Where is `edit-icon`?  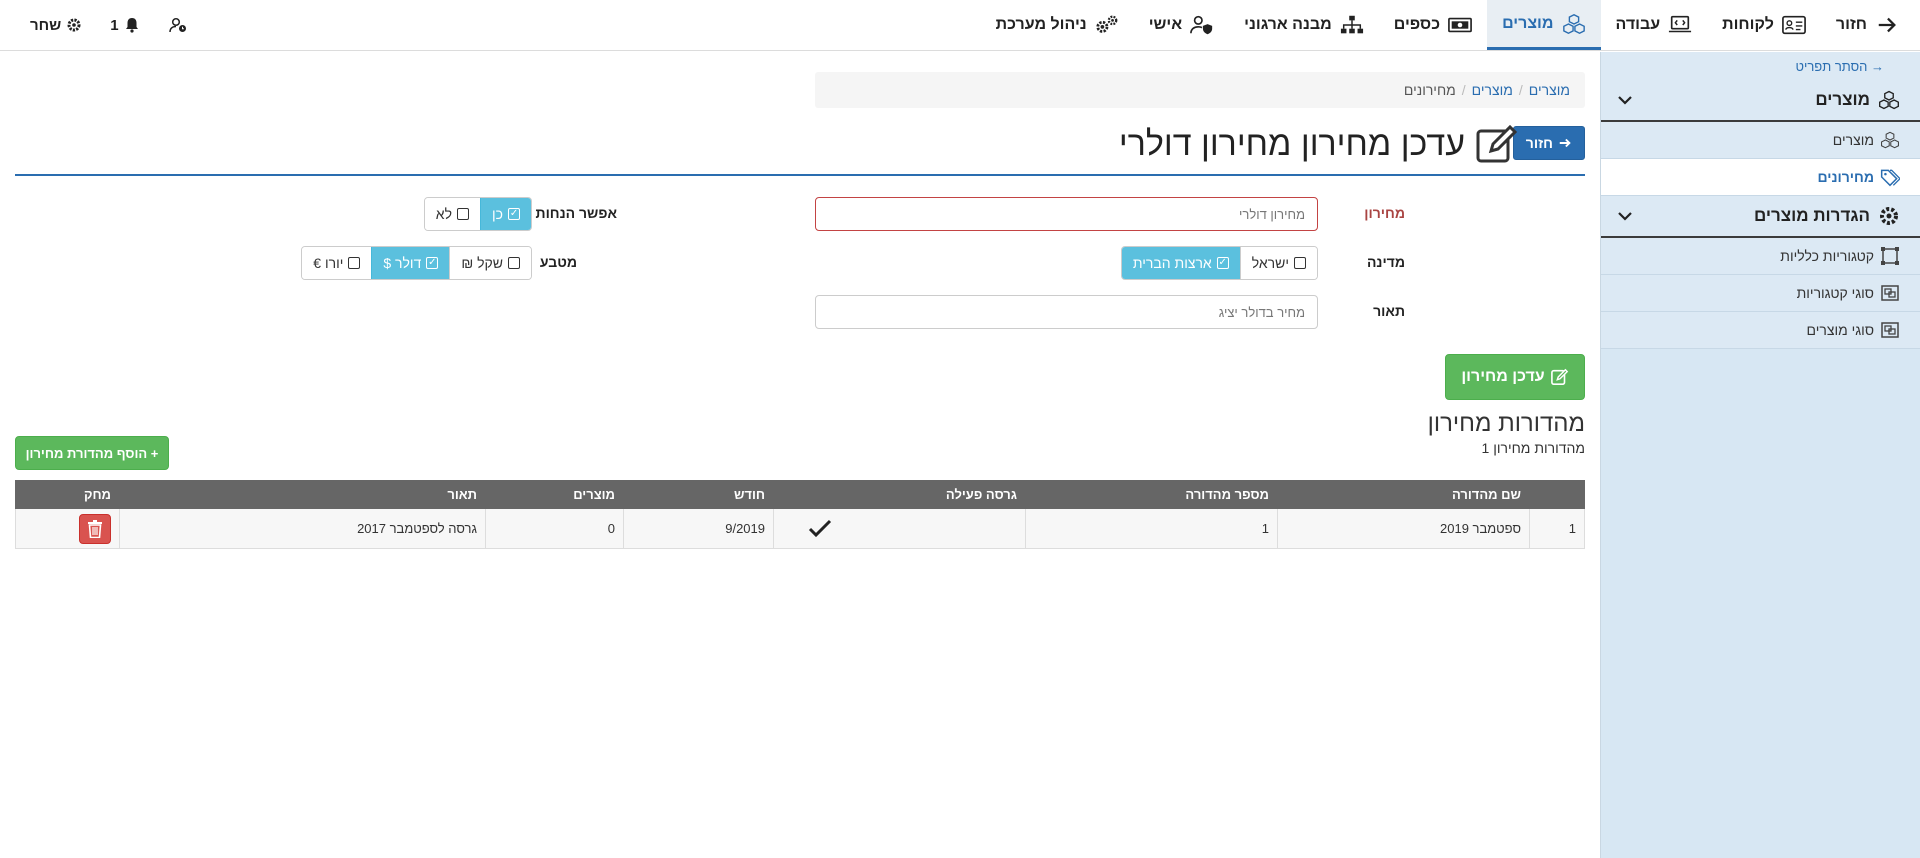 edit-icon is located at coordinates (1497, 143).